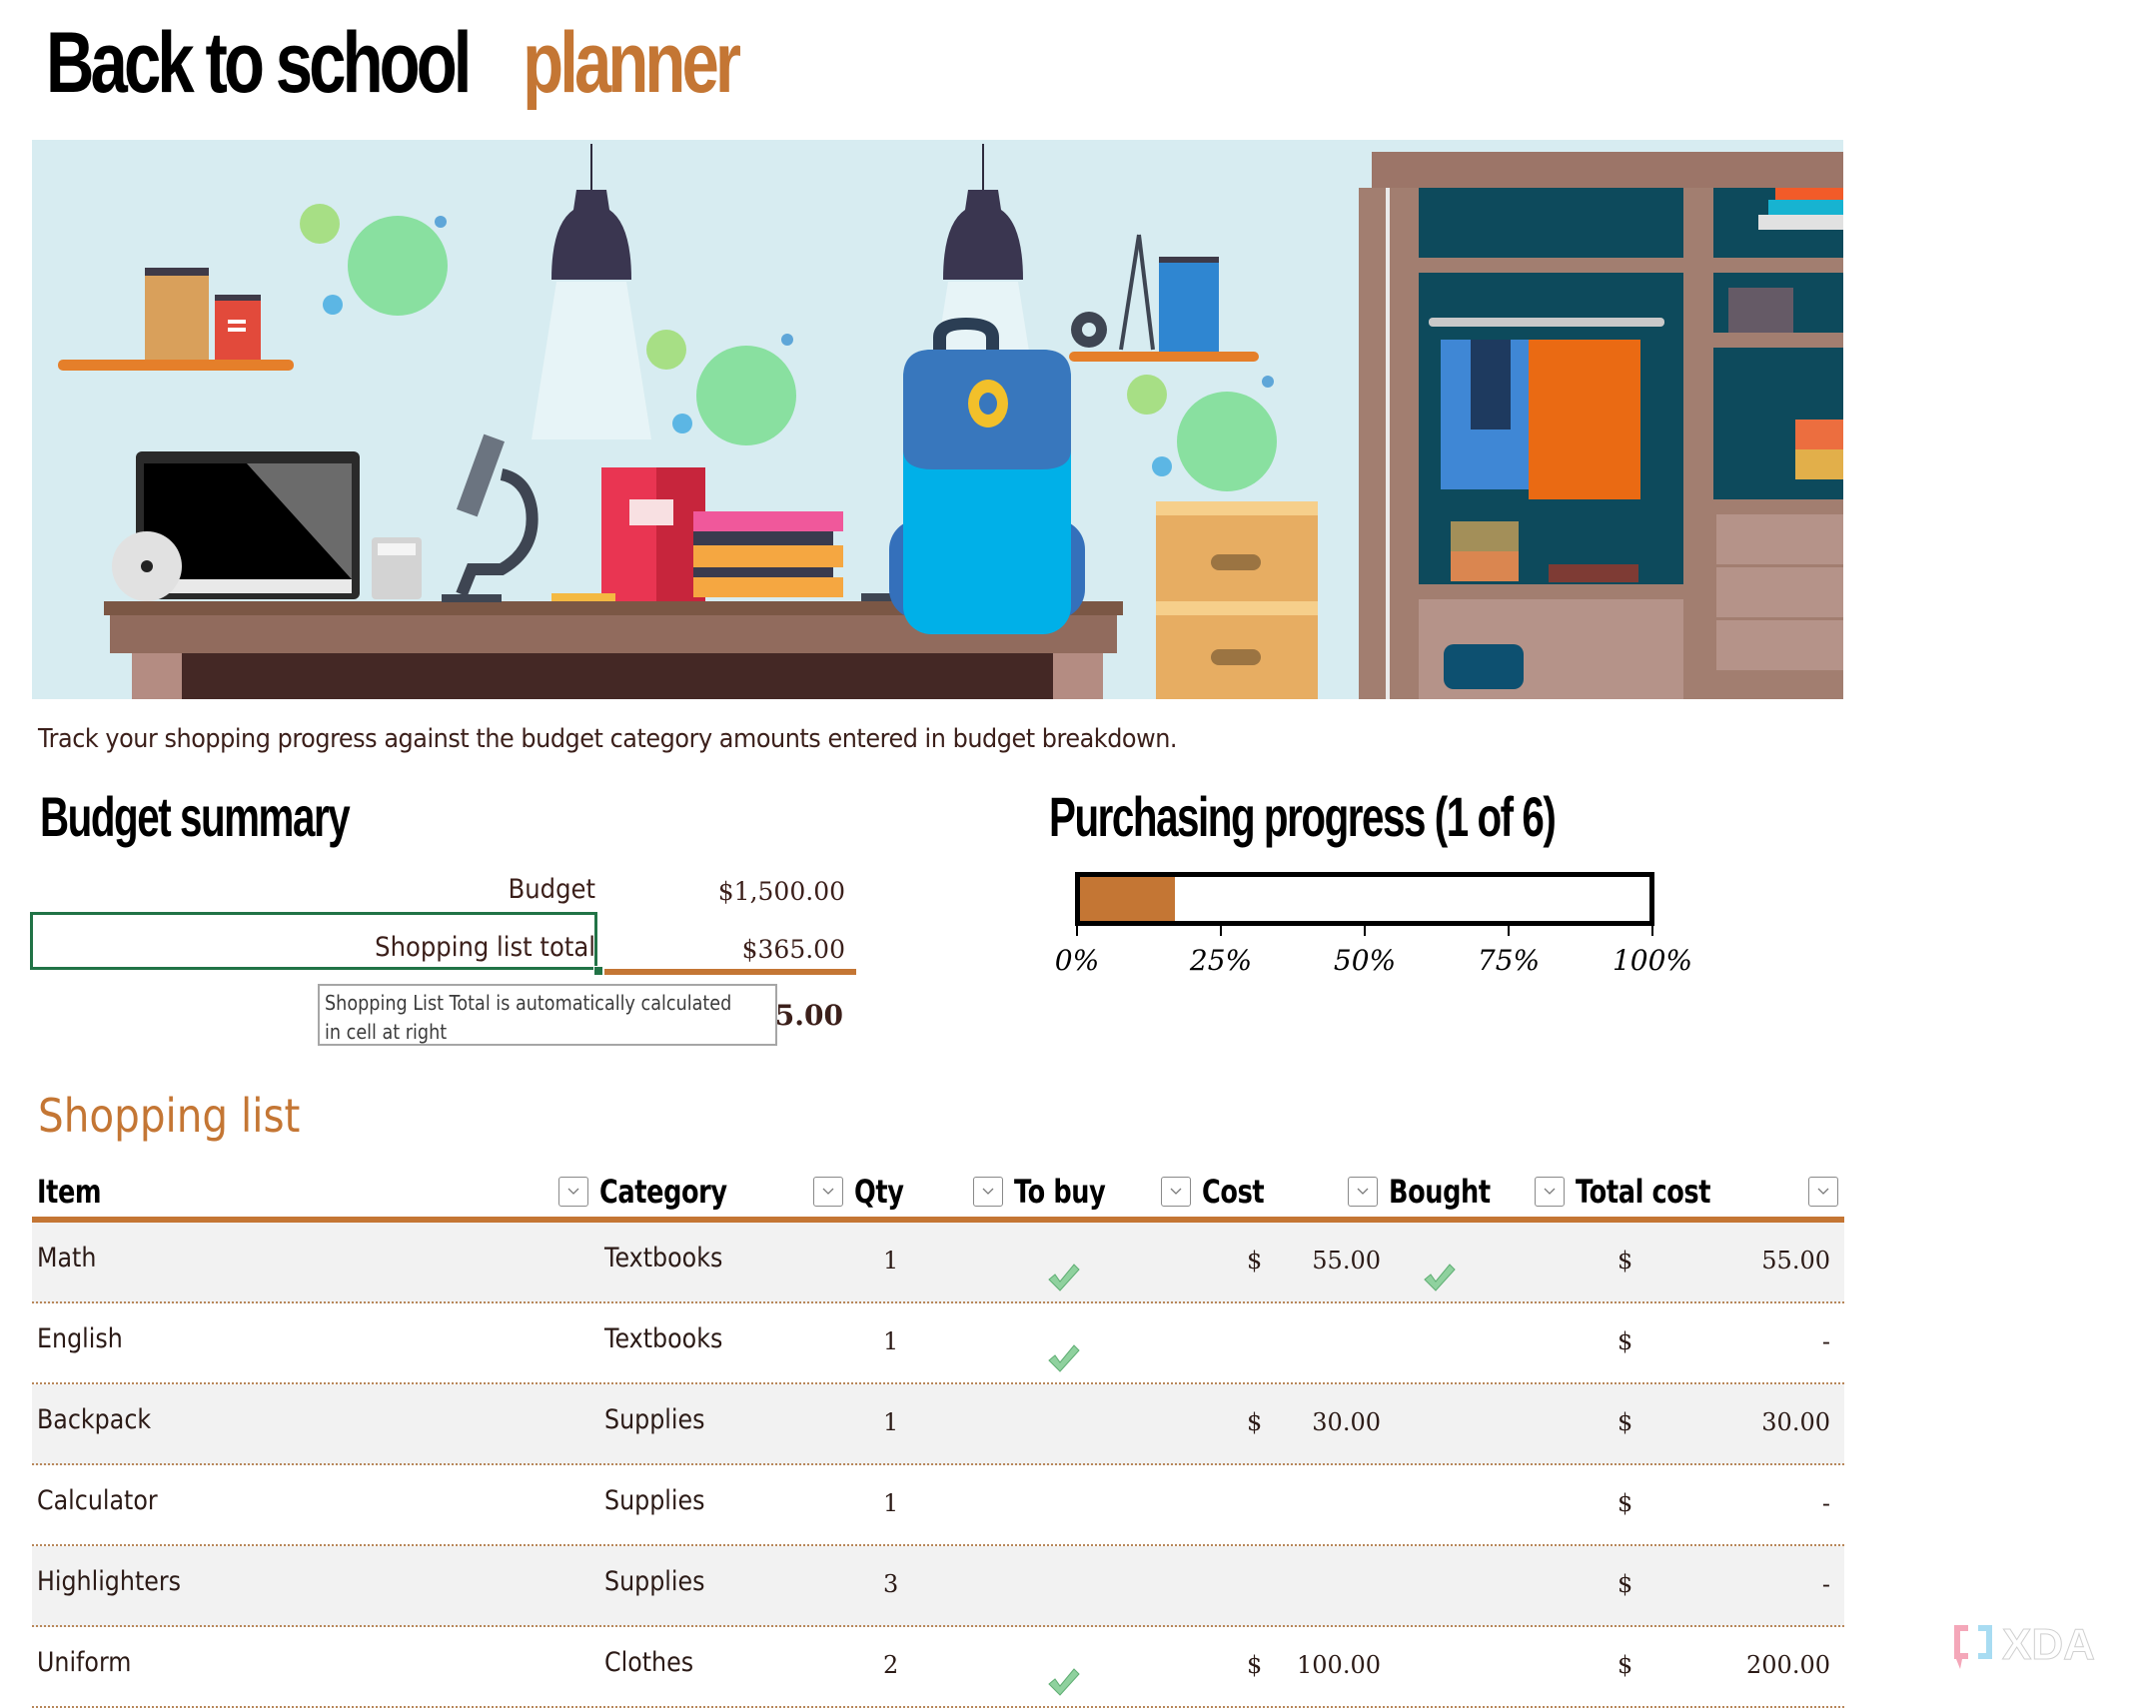  I want to click on cell-category: Clothes, so click(648, 1662).